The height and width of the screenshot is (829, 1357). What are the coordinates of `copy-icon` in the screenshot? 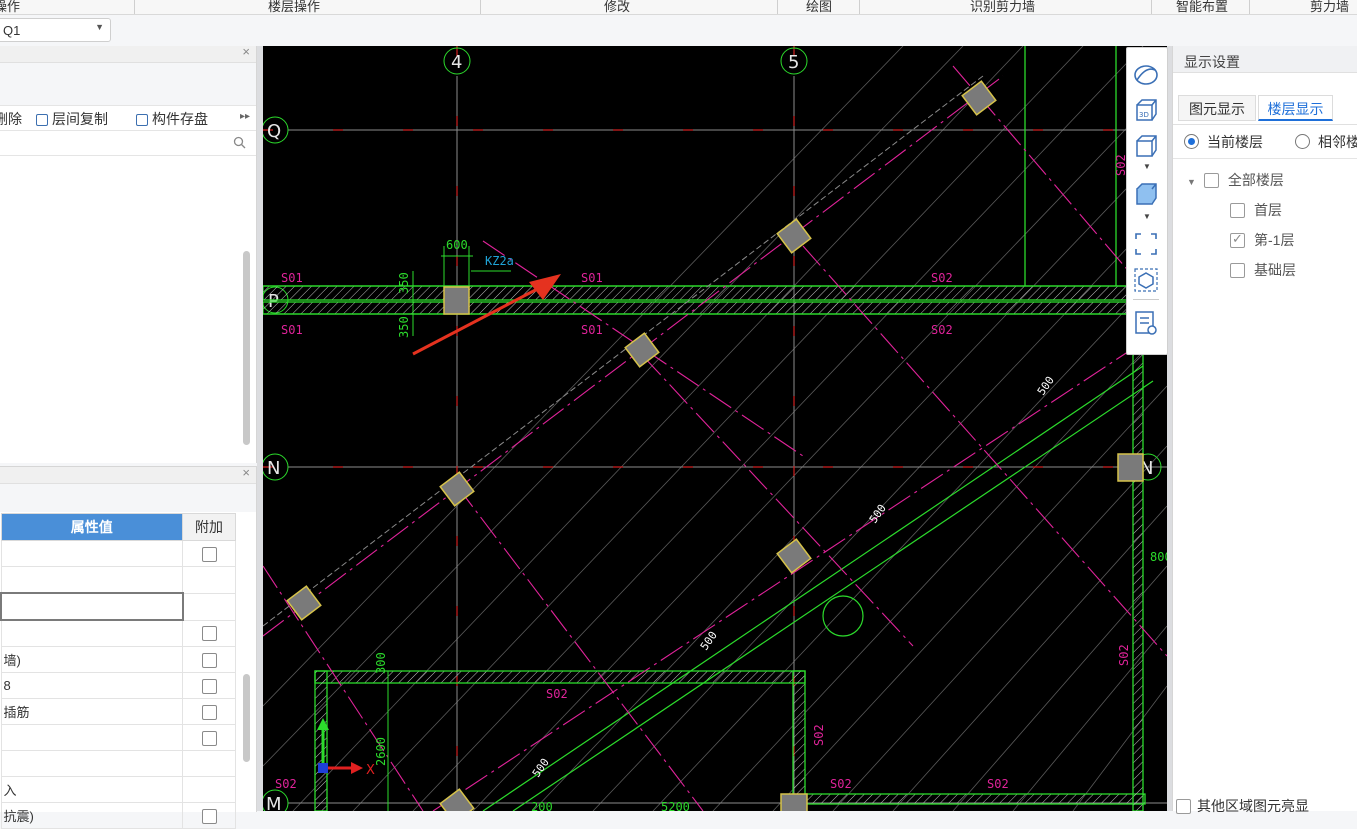 It's located at (42, 120).